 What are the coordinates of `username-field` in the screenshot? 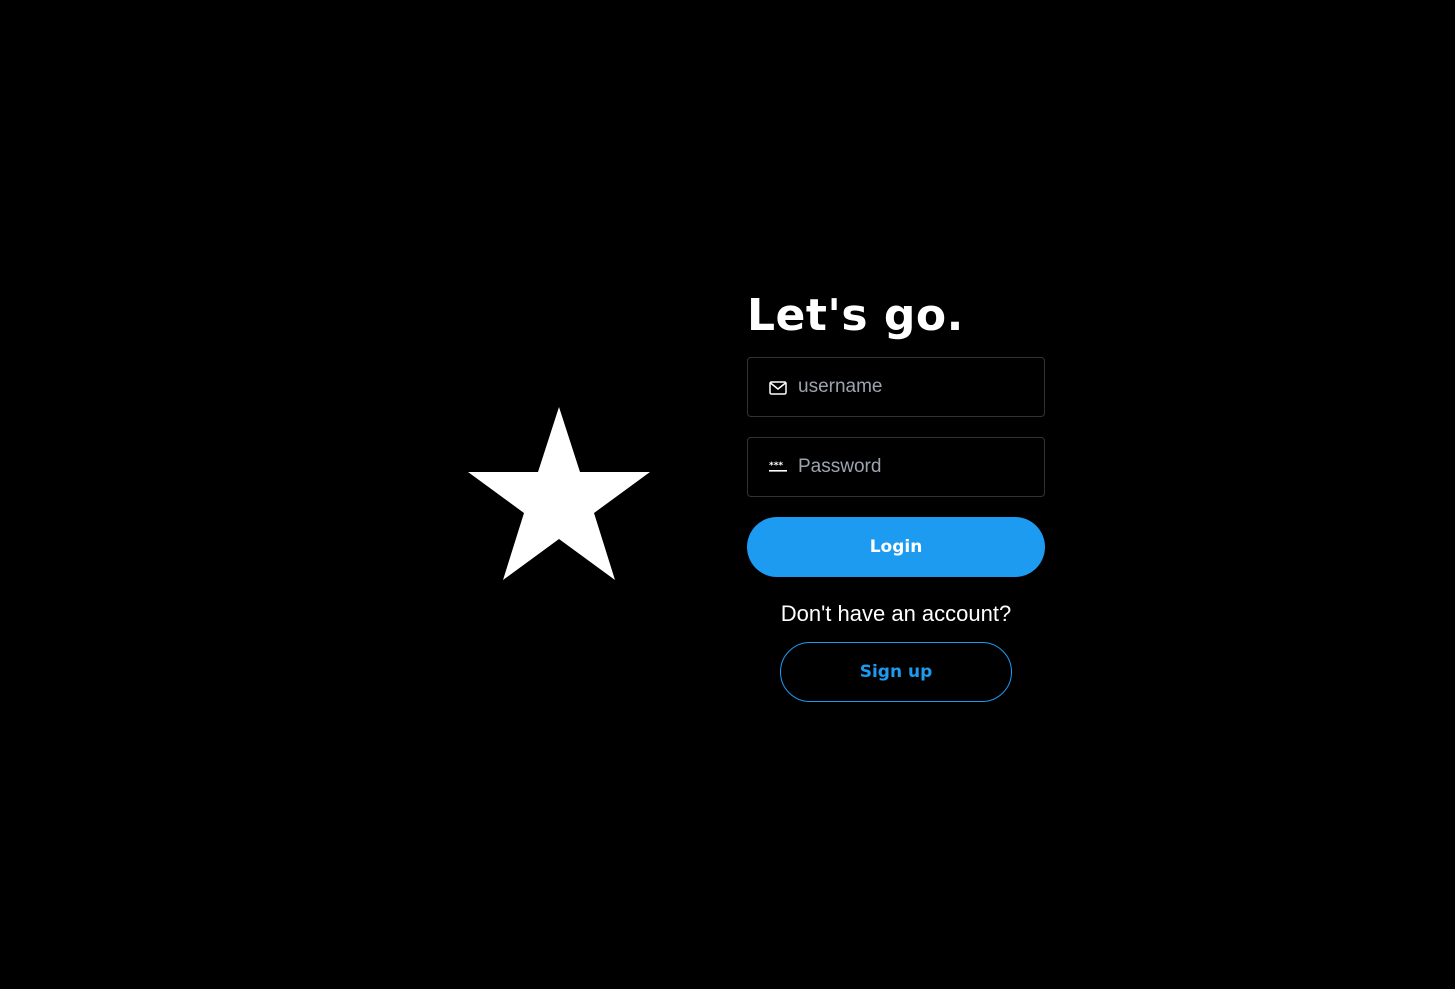 It's located at (896, 387).